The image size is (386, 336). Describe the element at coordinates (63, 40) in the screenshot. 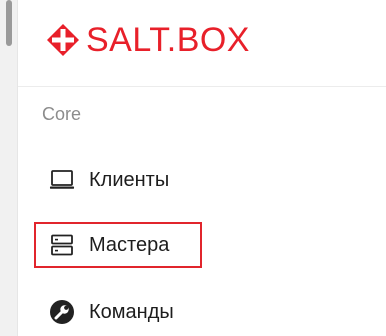

I see `saltbox-diamond-icon` at that location.